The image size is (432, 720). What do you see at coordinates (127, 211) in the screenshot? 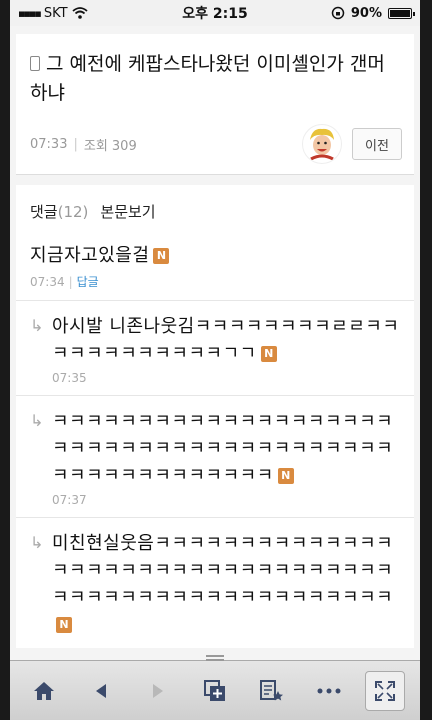
I see `tab-view-post: 본문보기` at bounding box center [127, 211].